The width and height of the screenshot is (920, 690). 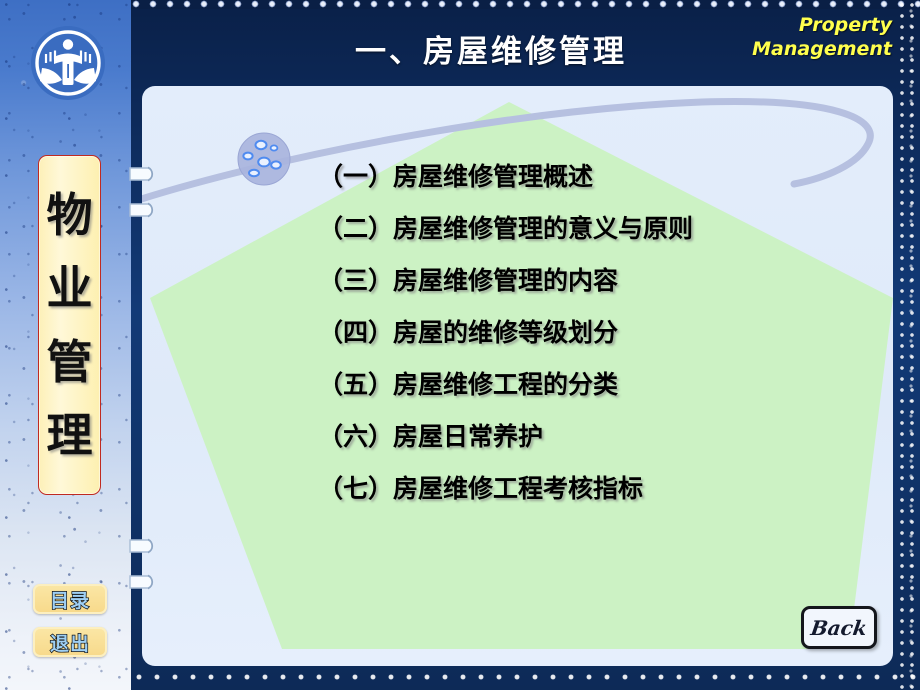 What do you see at coordinates (822, 49) in the screenshot?
I see `brand-line-2: Management` at bounding box center [822, 49].